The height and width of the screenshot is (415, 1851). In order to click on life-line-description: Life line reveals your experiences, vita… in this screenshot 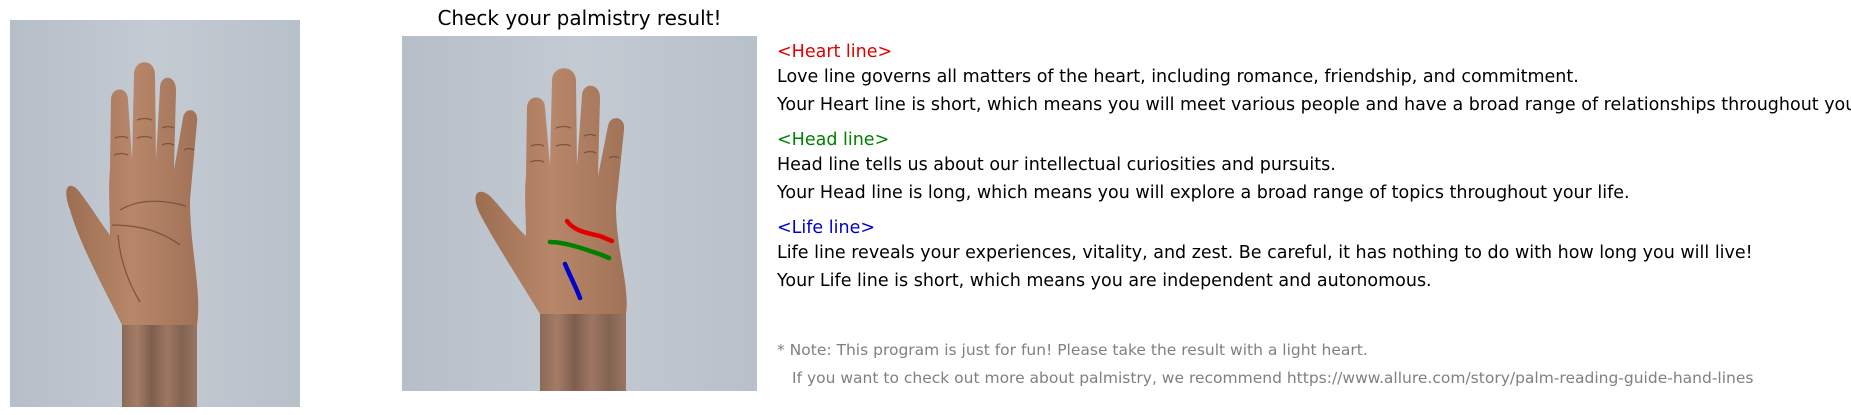, I will do `click(1265, 253)`.